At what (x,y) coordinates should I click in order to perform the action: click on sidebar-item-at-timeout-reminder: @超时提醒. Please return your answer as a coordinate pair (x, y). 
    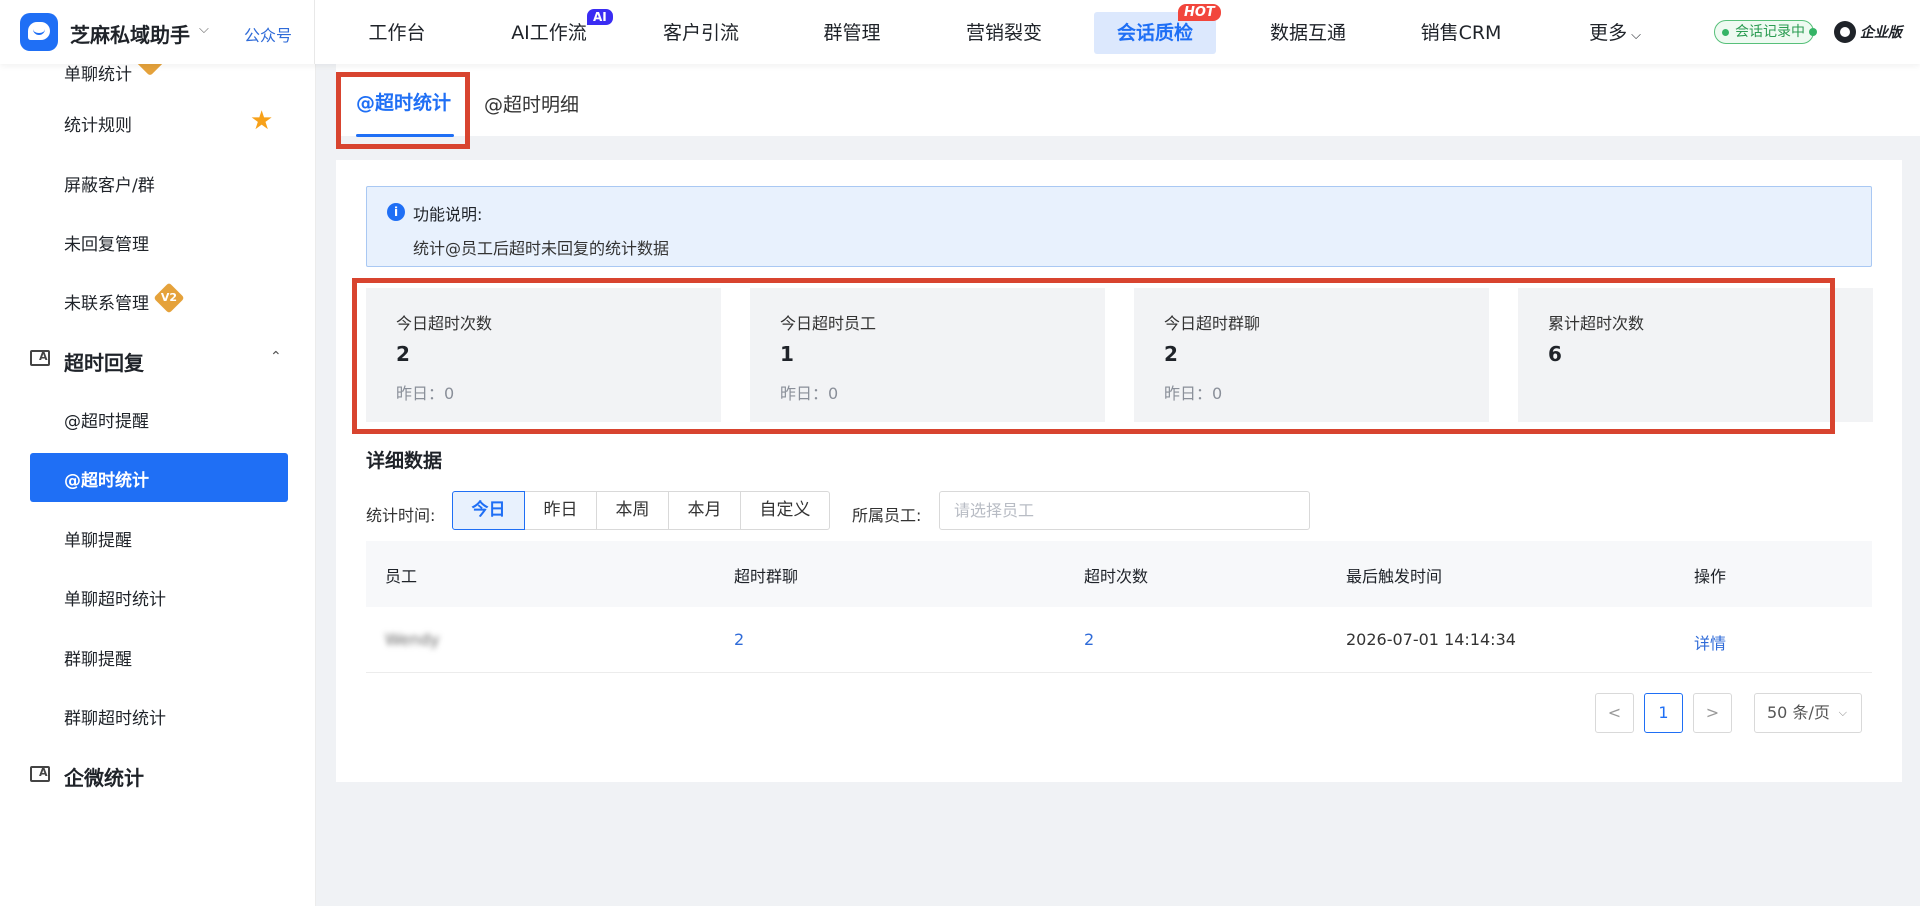
    Looking at the image, I should click on (106, 419).